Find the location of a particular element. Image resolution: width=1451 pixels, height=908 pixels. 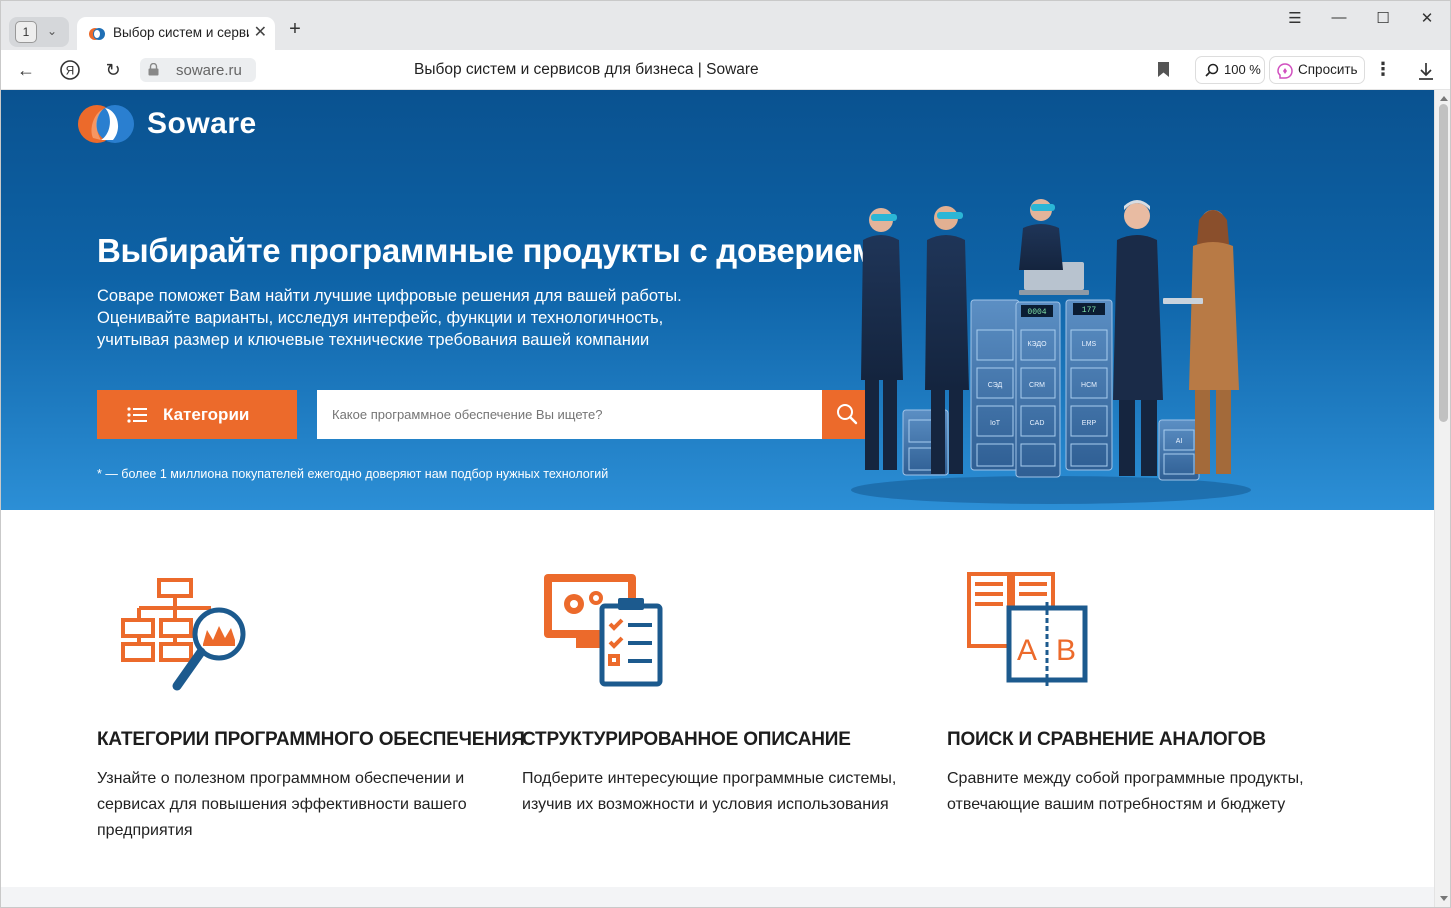

cabinet-label: ERP is located at coordinates (1089, 423).